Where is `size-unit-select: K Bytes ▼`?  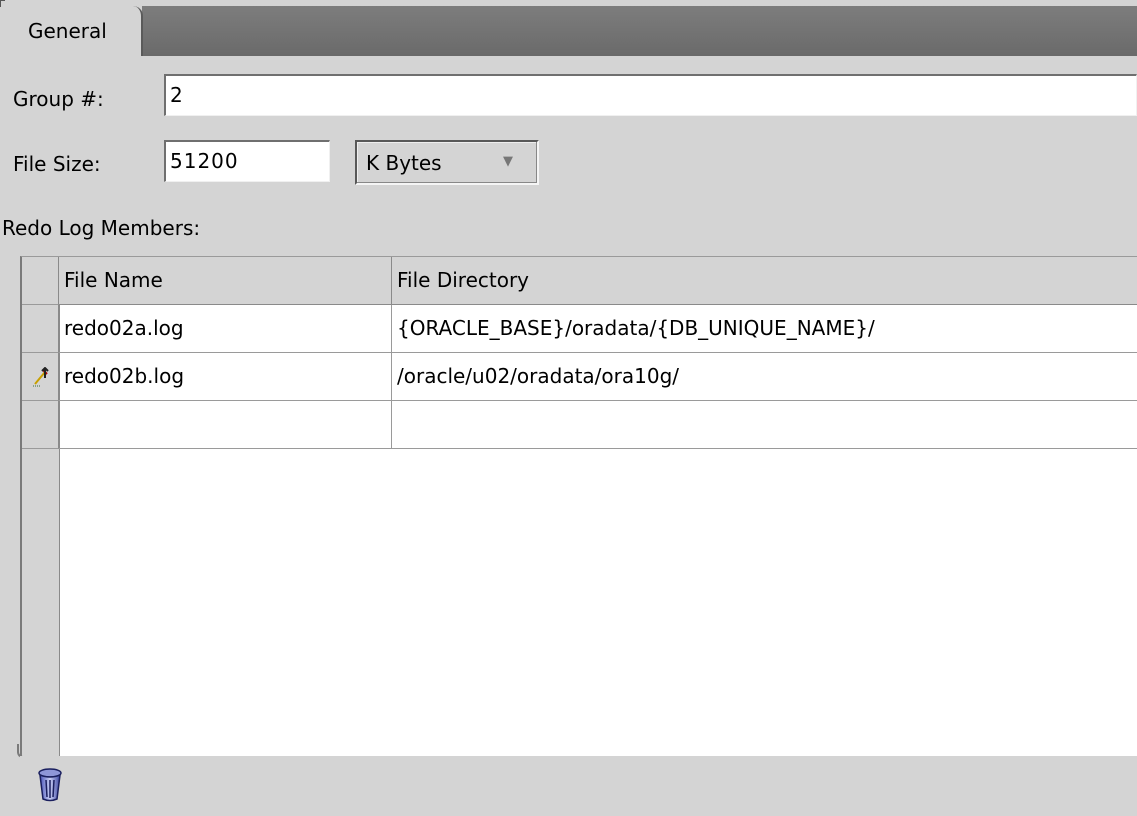
size-unit-select: K Bytes ▼ is located at coordinates (447, 162).